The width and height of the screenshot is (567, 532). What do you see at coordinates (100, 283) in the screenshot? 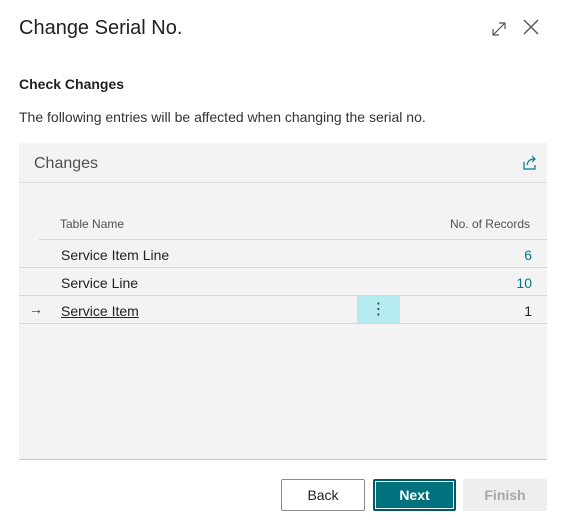
I see `row-table-name: Service Line` at bounding box center [100, 283].